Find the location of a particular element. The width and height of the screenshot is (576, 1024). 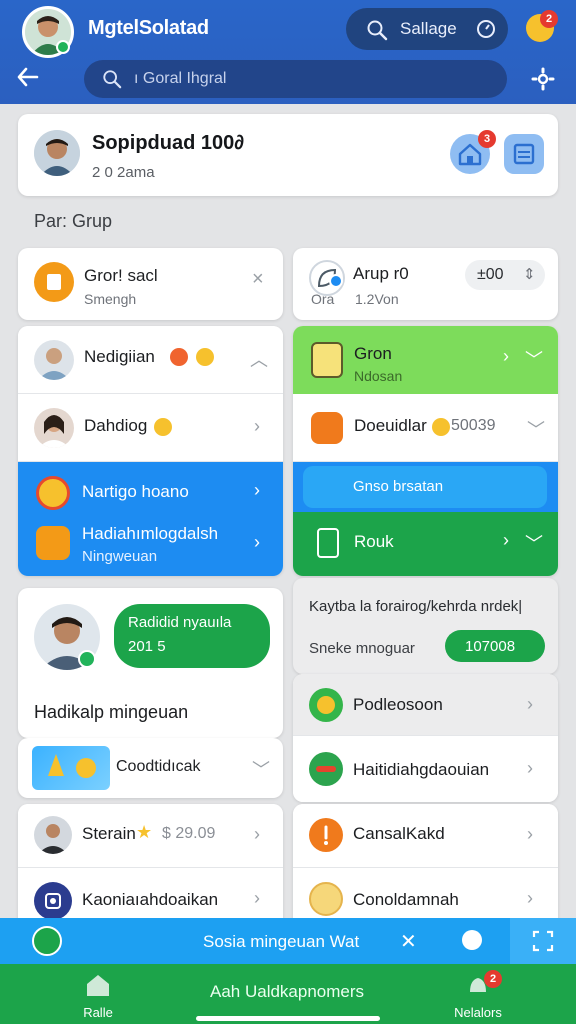

nav-center-label: Aah Ualdkapnomers is located at coordinates (287, 992).